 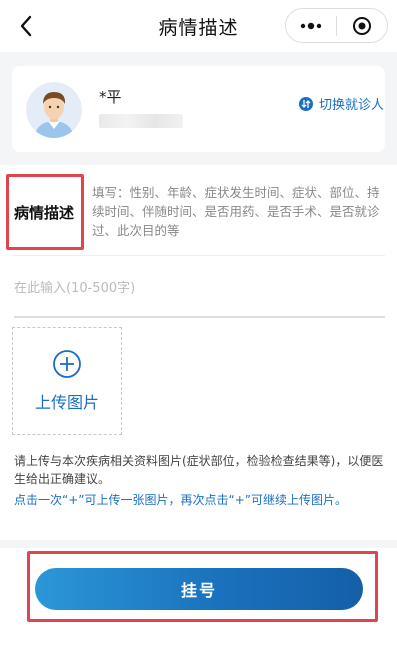 I want to click on plus-circle-icon, so click(x=67, y=364).